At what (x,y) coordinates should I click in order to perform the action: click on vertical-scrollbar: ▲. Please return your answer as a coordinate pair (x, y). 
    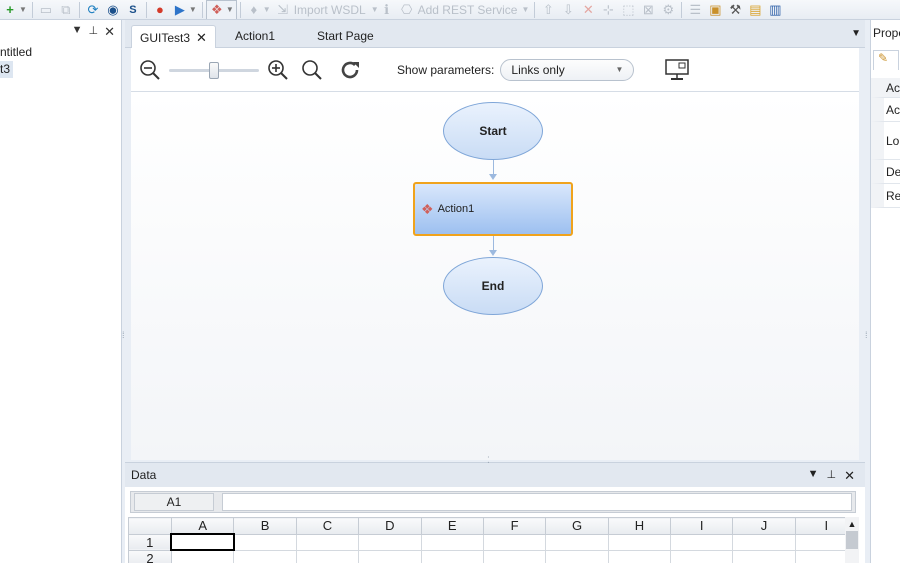
    Looking at the image, I should click on (852, 540).